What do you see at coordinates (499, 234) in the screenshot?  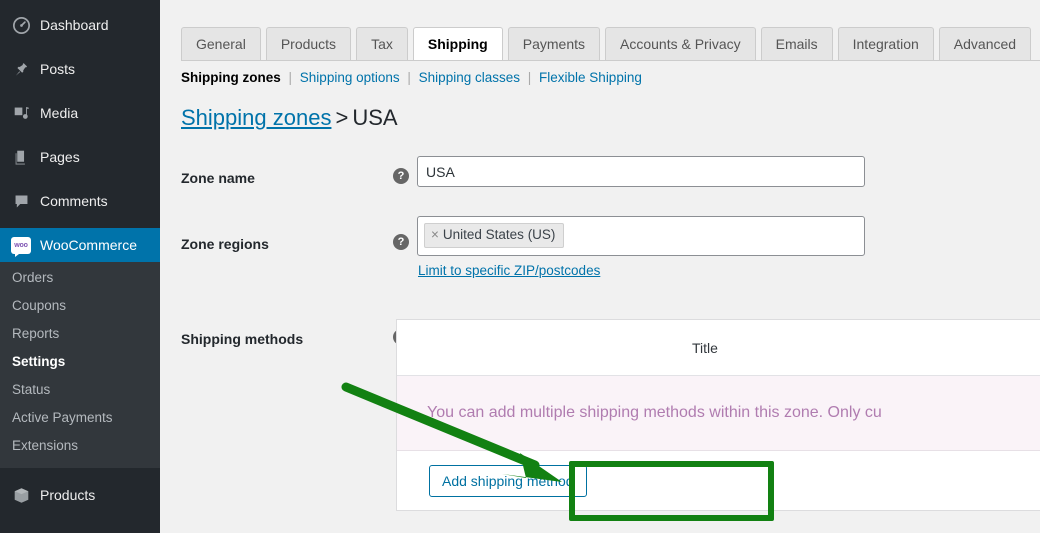 I see `region-token-label: United States (US)` at bounding box center [499, 234].